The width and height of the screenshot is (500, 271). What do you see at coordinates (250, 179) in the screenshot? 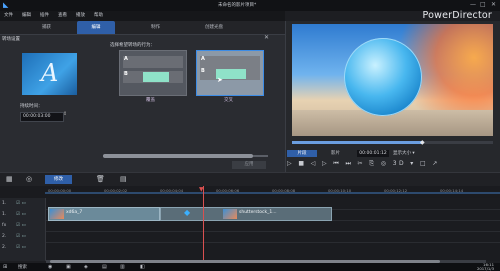
I see `timeline-toolbar` at bounding box center [250, 179].